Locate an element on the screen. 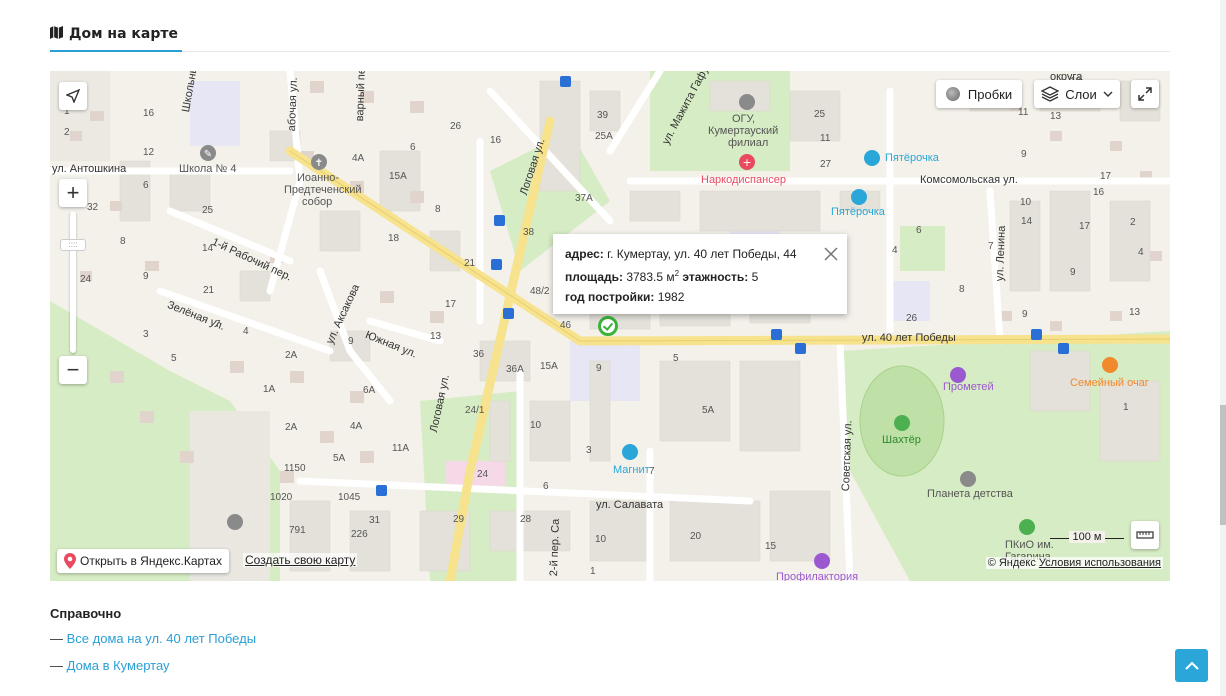 The image size is (1226, 696). open-in-yandex-maps-button: Открыть в Яндекс.Картах is located at coordinates (143, 561).